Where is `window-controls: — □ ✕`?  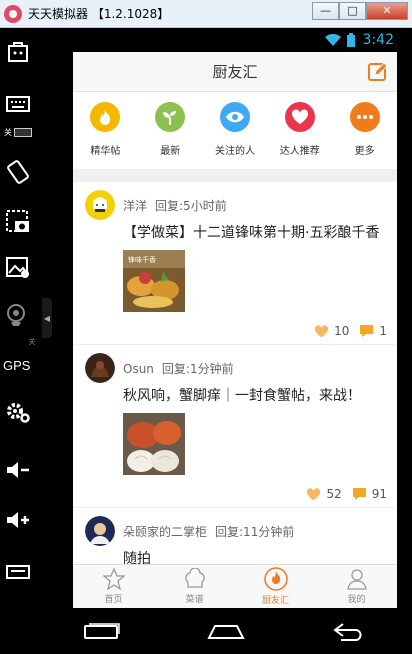 window-controls: — □ ✕ is located at coordinates (360, 11).